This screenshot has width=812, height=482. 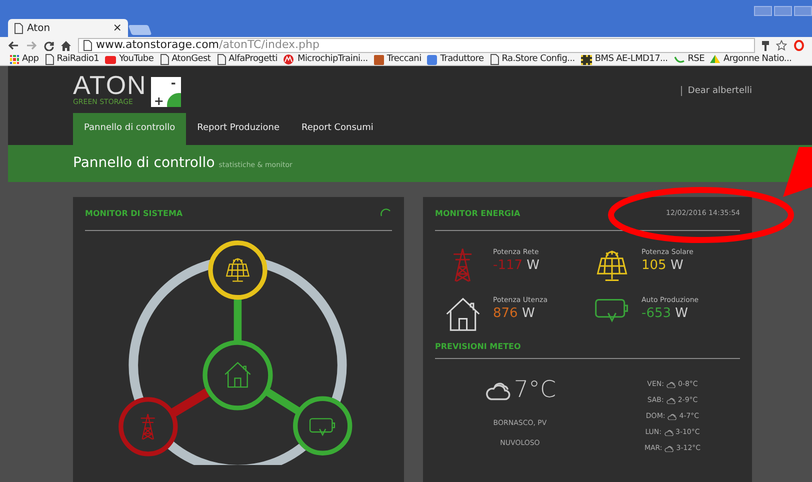 What do you see at coordinates (24, 59) in the screenshot?
I see `bookmark: App` at bounding box center [24, 59].